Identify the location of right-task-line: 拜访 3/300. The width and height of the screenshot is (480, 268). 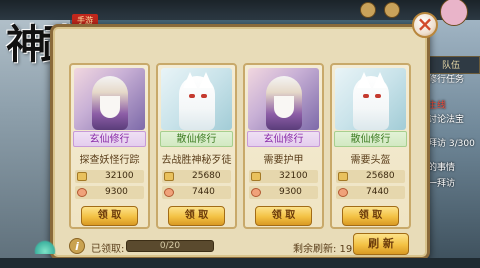
(451, 142).